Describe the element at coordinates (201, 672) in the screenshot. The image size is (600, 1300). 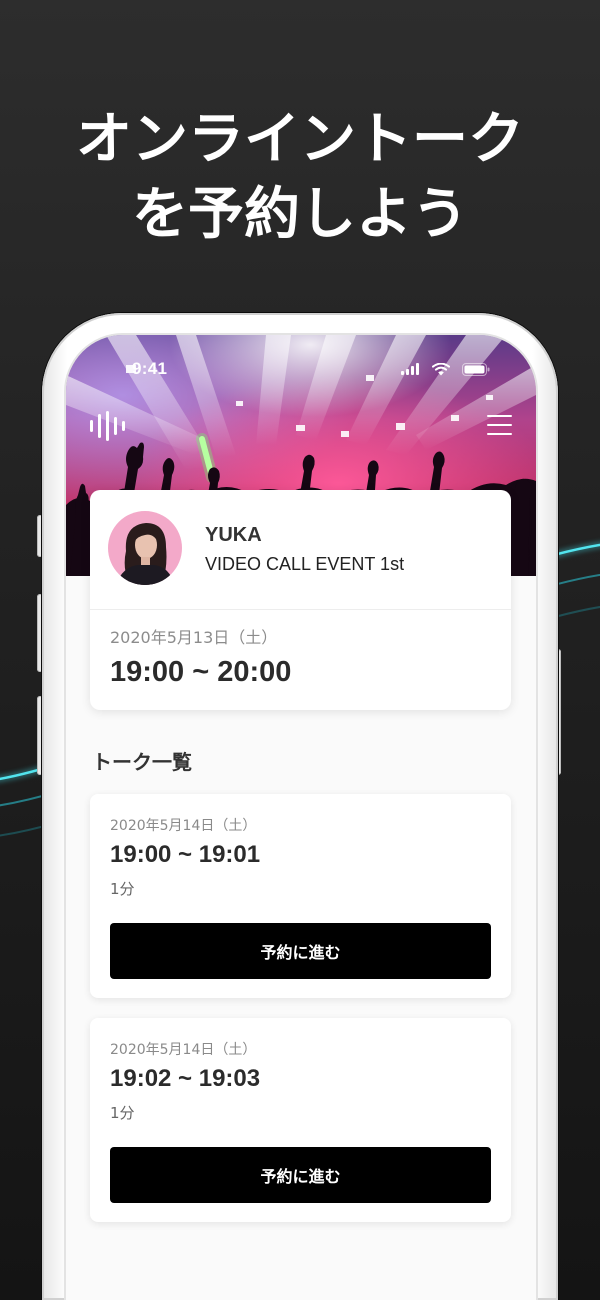
I see `event-time-range: 19:00 ~ 20:00` at that location.